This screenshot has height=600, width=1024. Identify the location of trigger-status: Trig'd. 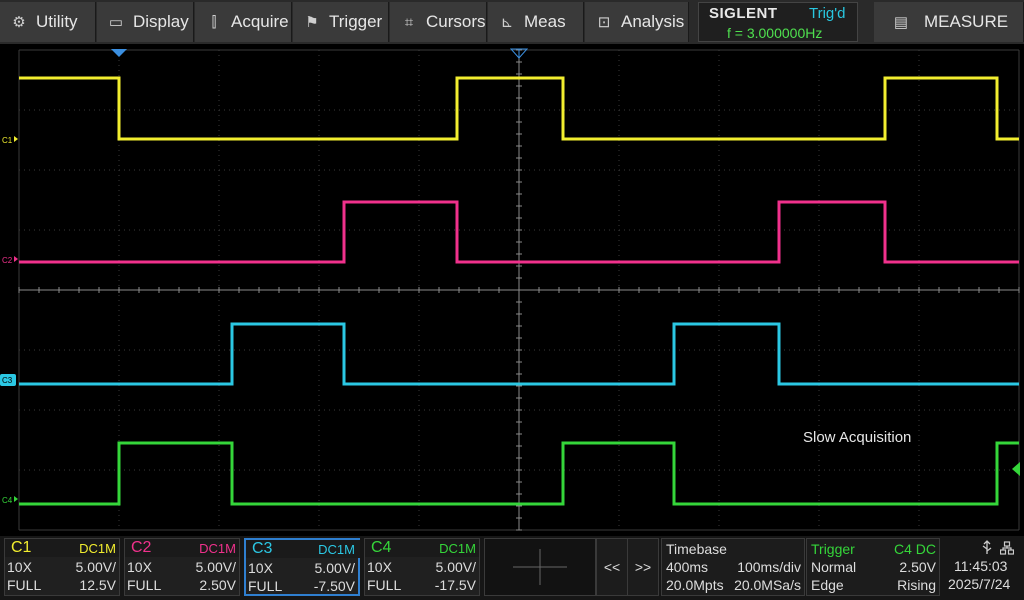
(827, 13).